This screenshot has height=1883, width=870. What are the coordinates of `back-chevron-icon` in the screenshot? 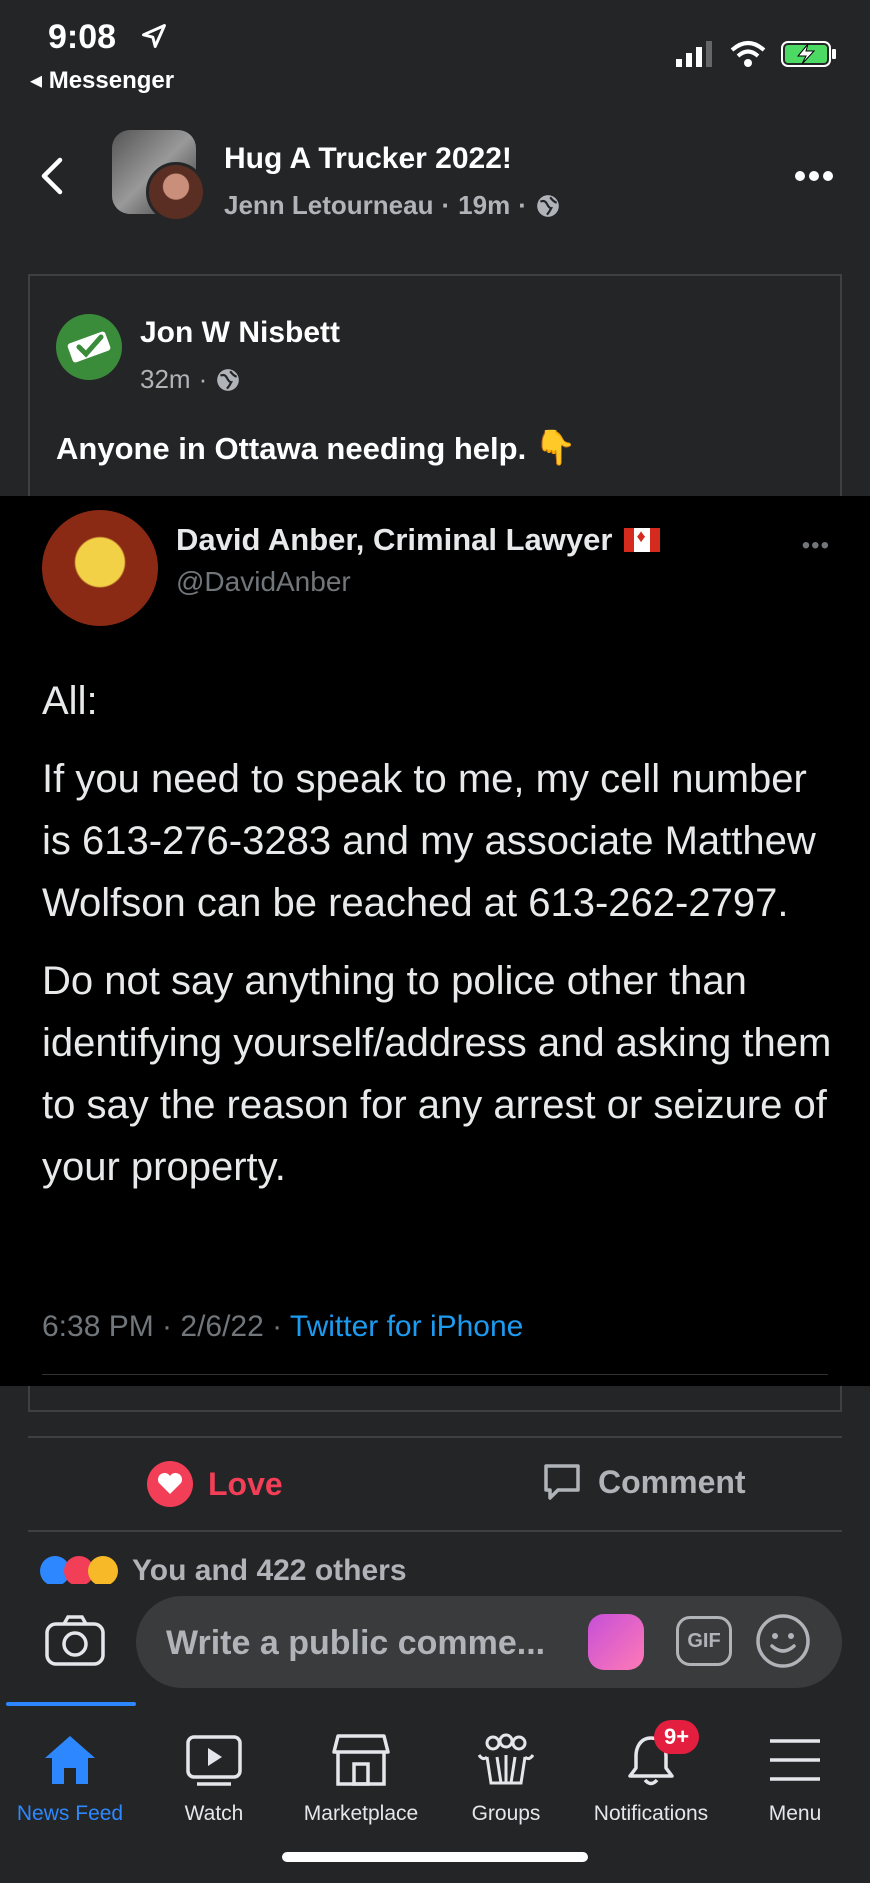 It's located at (52, 176).